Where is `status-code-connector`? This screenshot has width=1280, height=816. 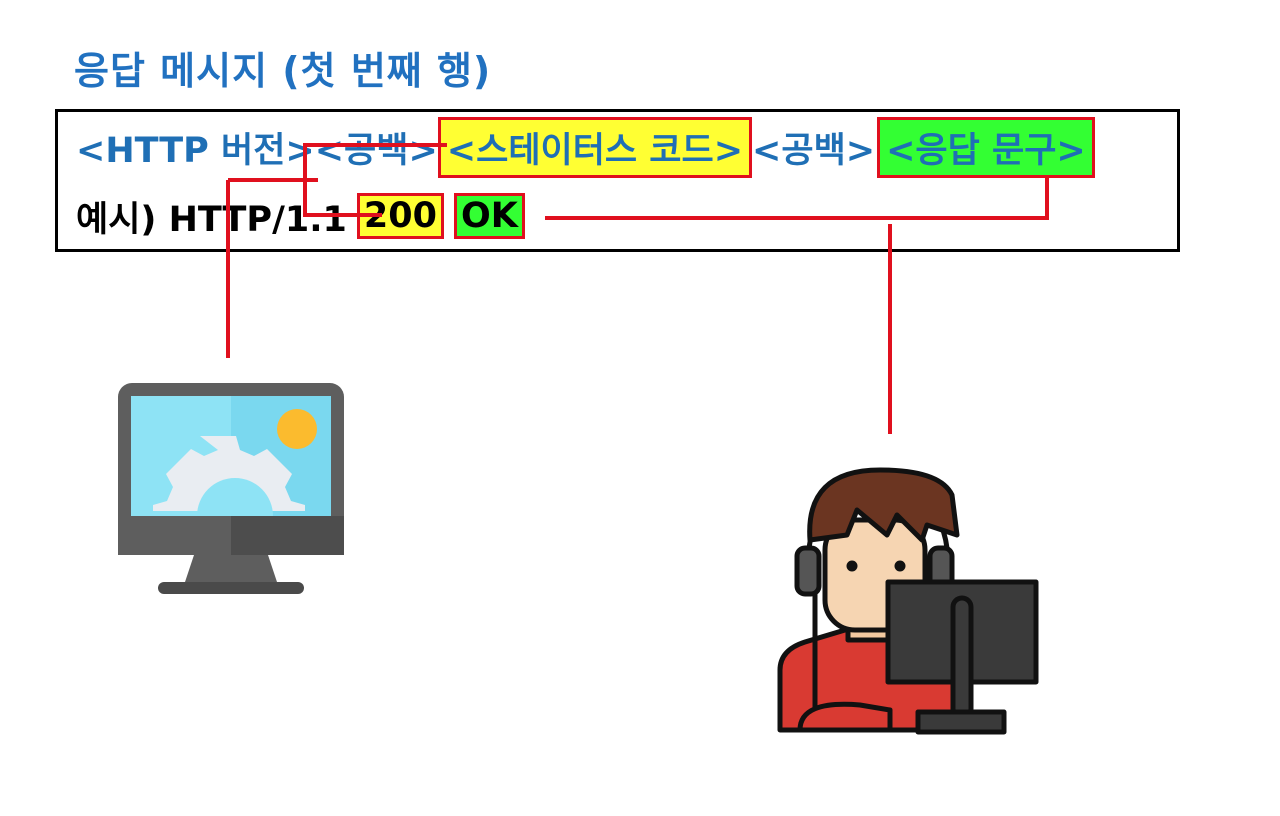 status-code-connector is located at coordinates (375, 180).